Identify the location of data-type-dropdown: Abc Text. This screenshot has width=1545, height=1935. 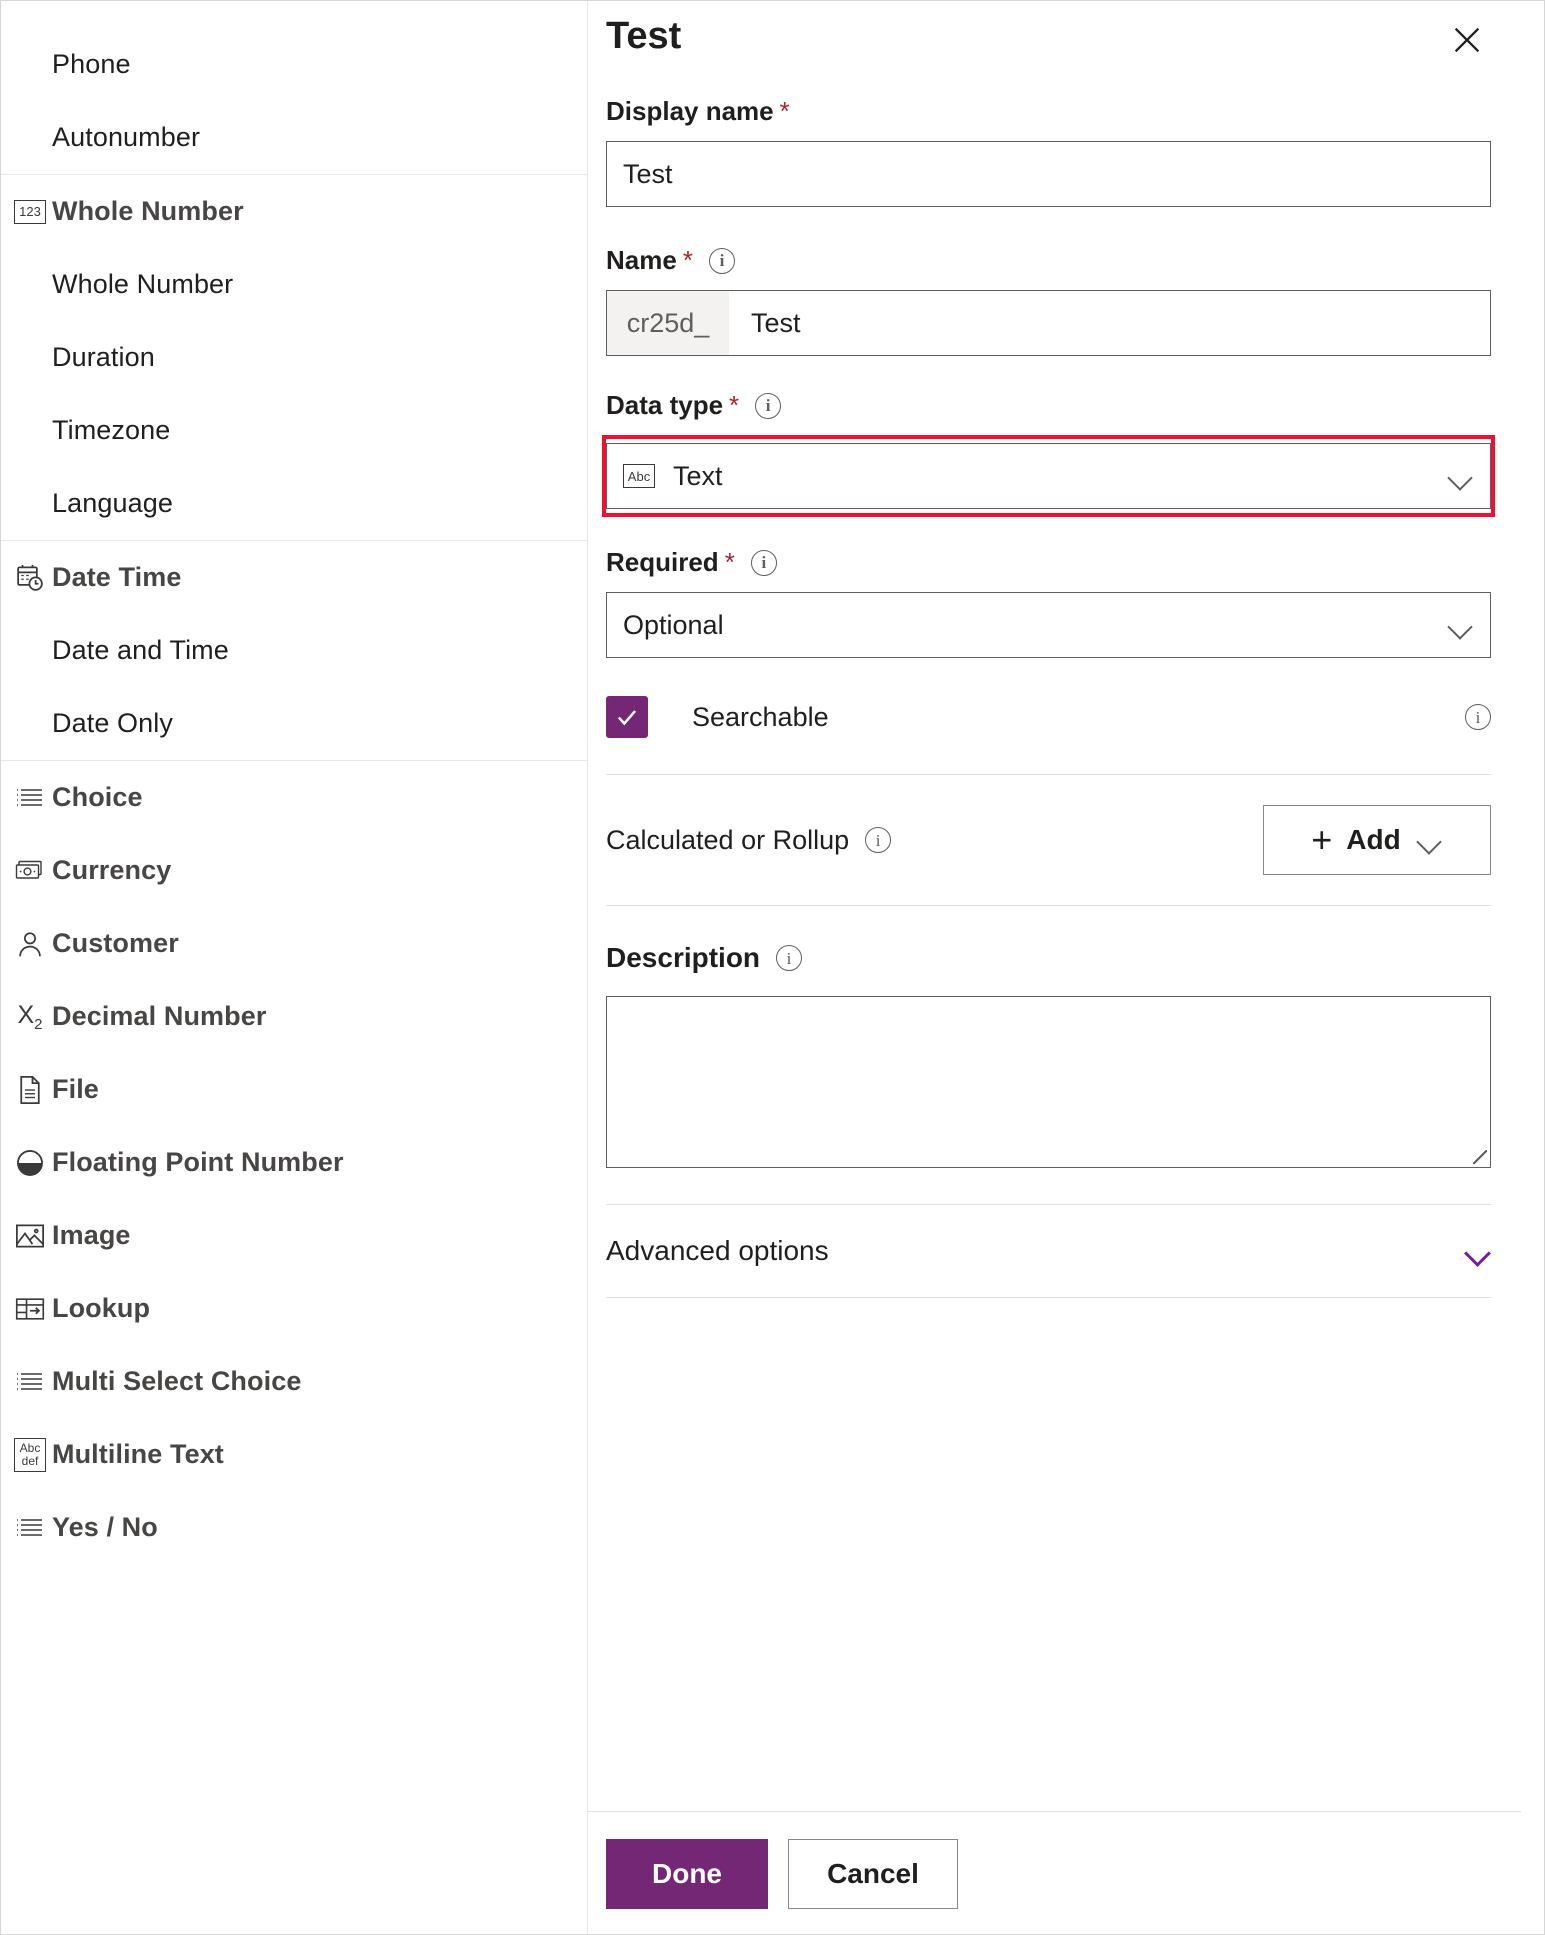
(1048, 476).